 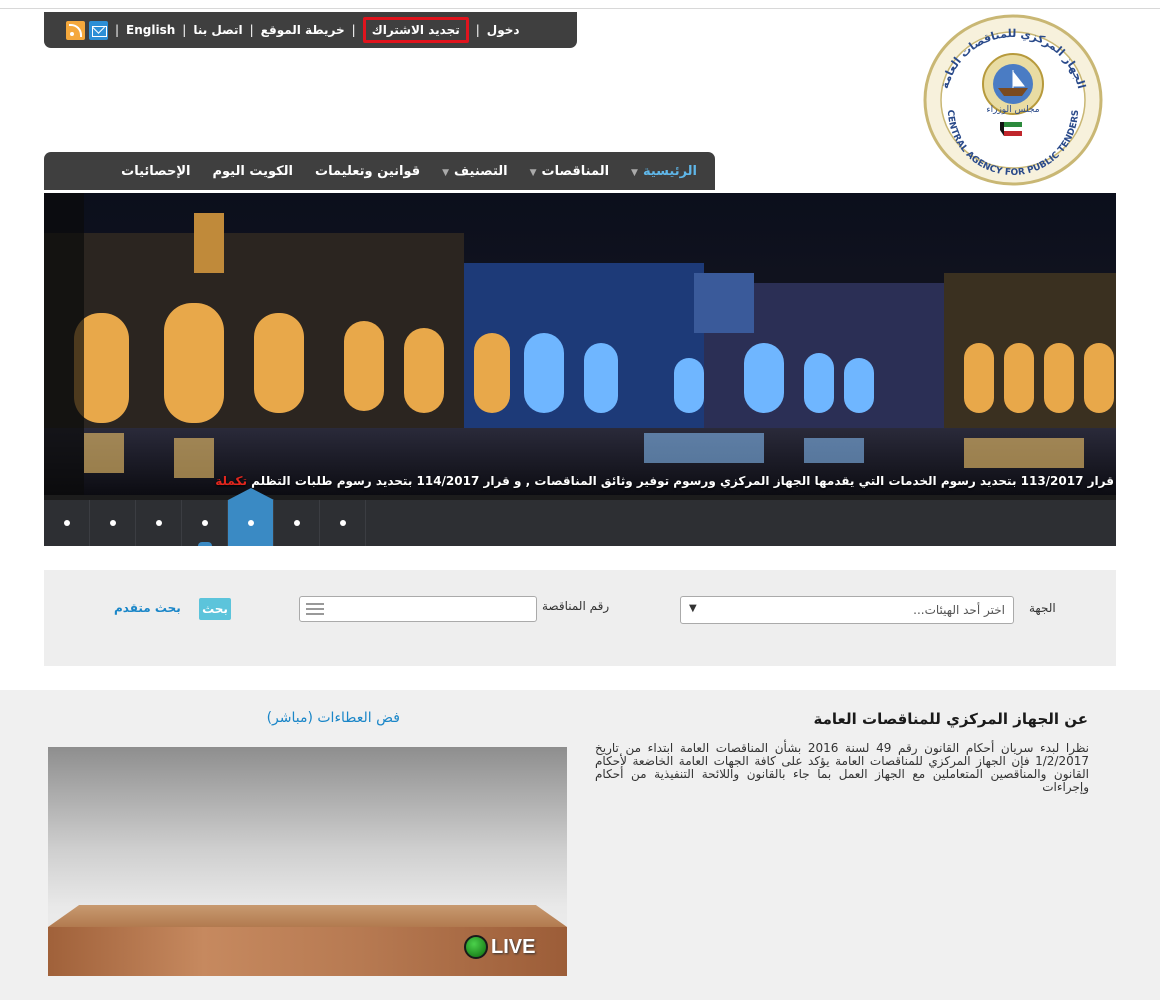 I want to click on dropdown-arrow-icon: ▼, so click(x=693, y=608).